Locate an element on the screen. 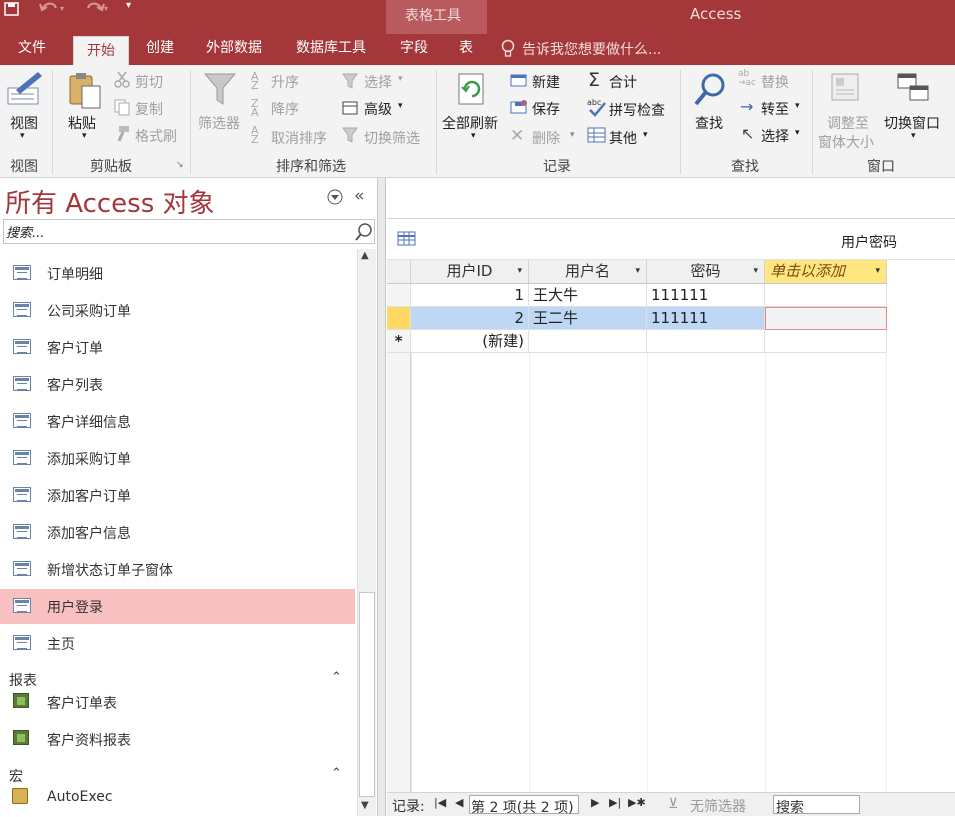 Image resolution: width=955 pixels, height=817 pixels. refresh-all-button: 全部刷新 is located at coordinates (470, 123).